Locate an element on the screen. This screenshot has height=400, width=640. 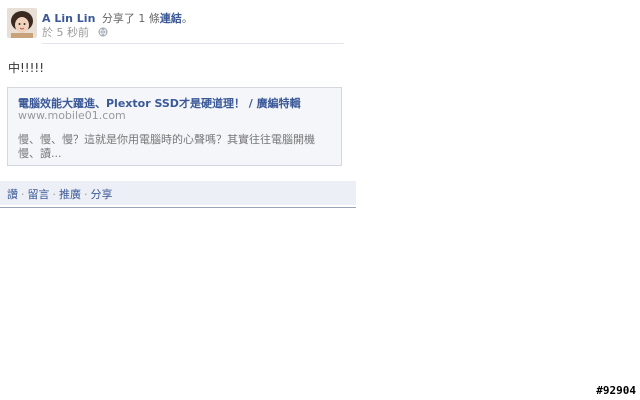
share-link: 分享 is located at coordinates (102, 194).